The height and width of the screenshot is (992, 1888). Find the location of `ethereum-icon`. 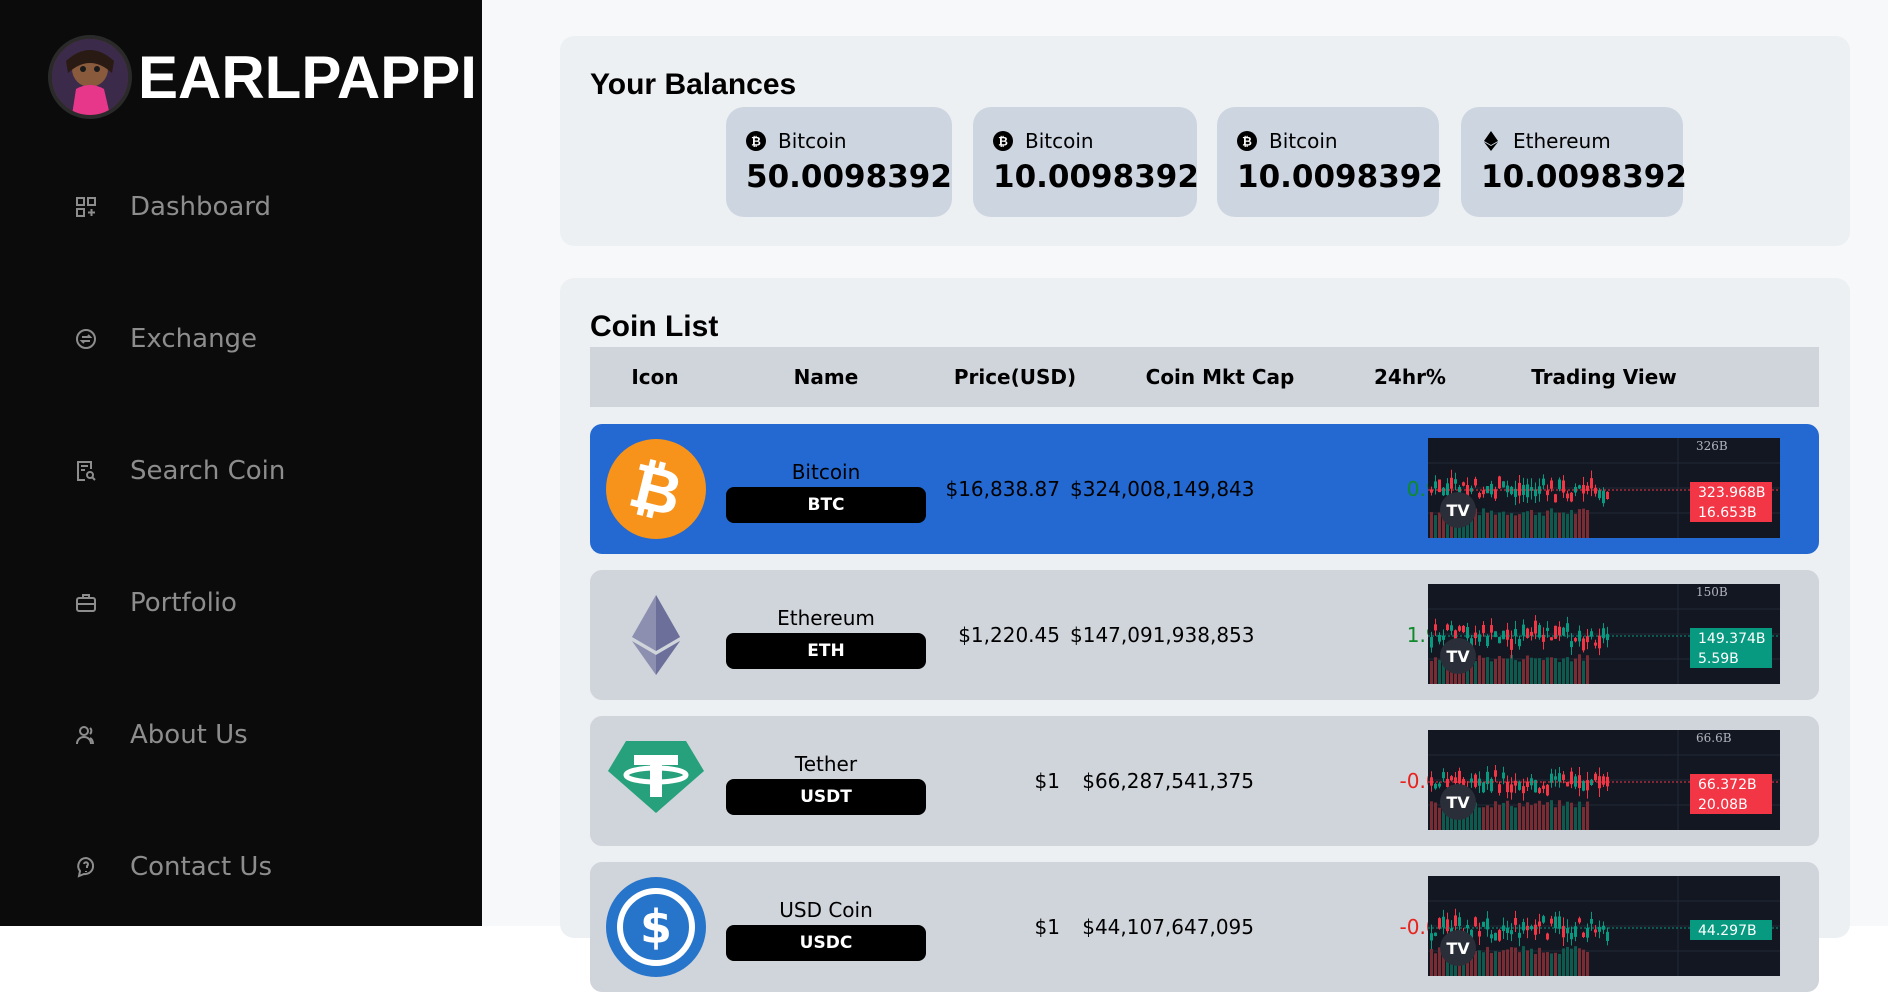

ethereum-icon is located at coordinates (1491, 141).